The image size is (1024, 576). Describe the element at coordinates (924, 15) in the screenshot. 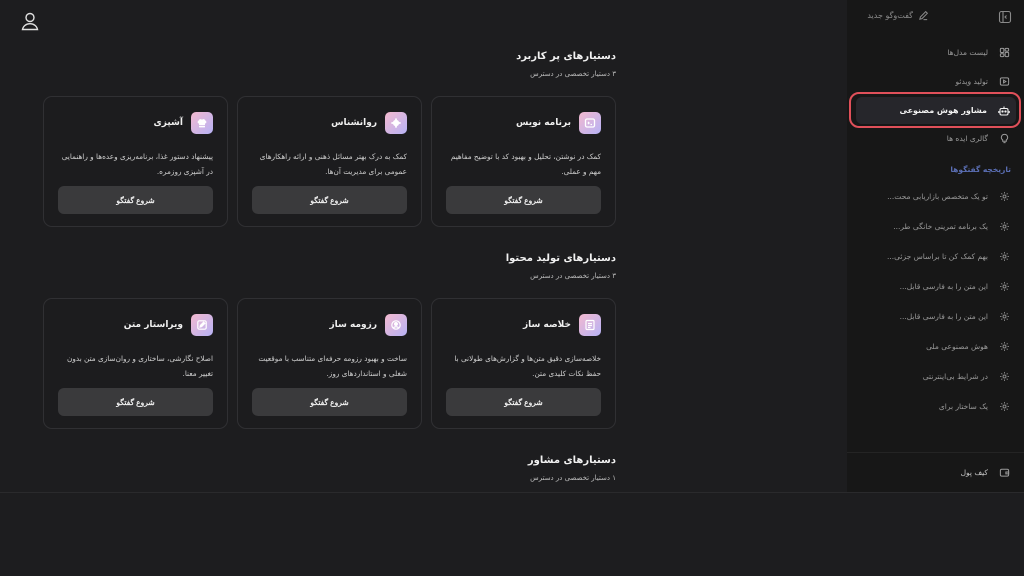

I see `pencil-icon` at that location.